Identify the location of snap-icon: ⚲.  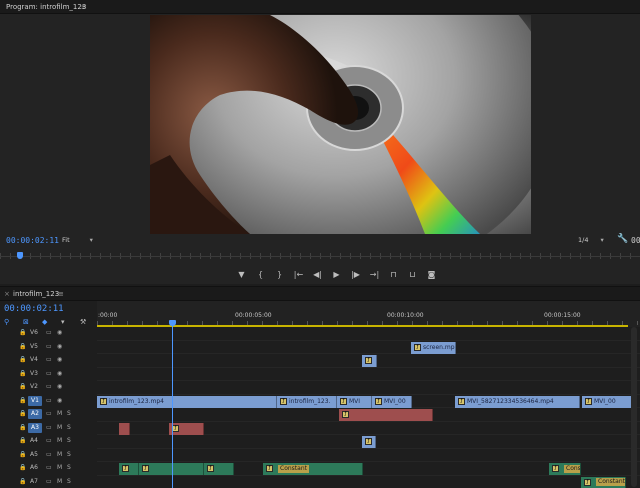
(9, 322).